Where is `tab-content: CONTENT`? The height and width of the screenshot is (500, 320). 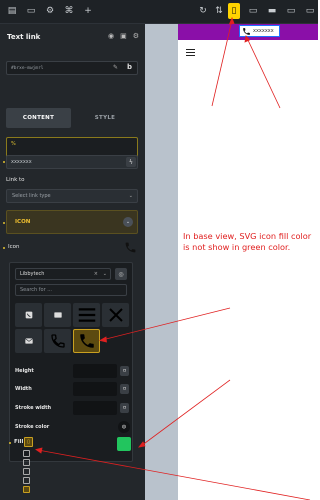 tab-content: CONTENT is located at coordinates (38, 118).